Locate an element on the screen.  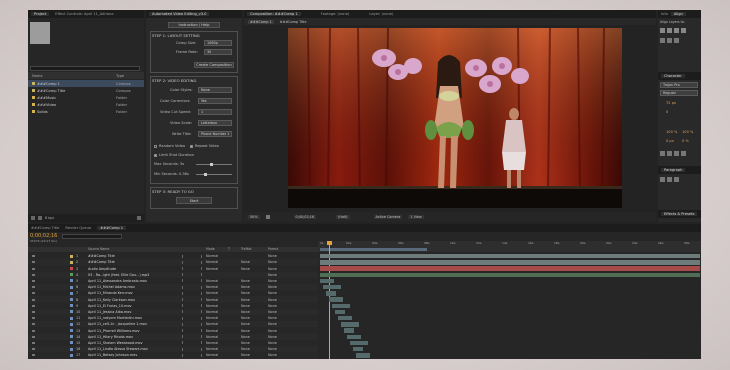
vertical-scale-value: 100 % is located at coordinates (671, 132).